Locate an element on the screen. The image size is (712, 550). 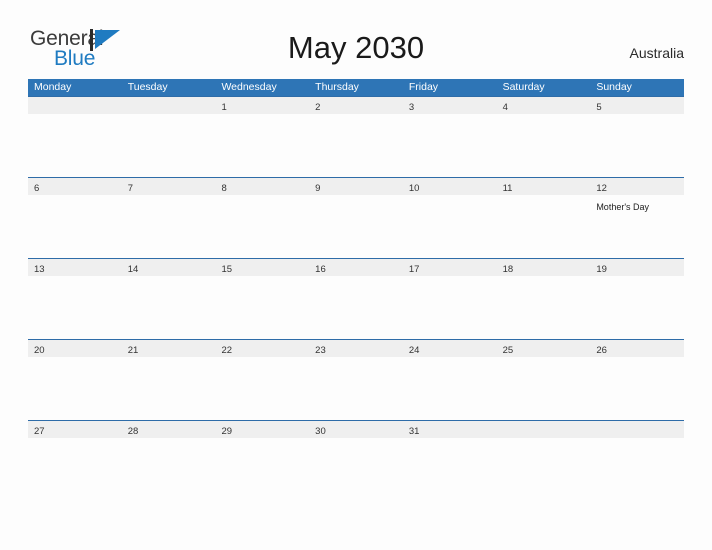
day-events: Mother's Day is located at coordinates (637, 226).